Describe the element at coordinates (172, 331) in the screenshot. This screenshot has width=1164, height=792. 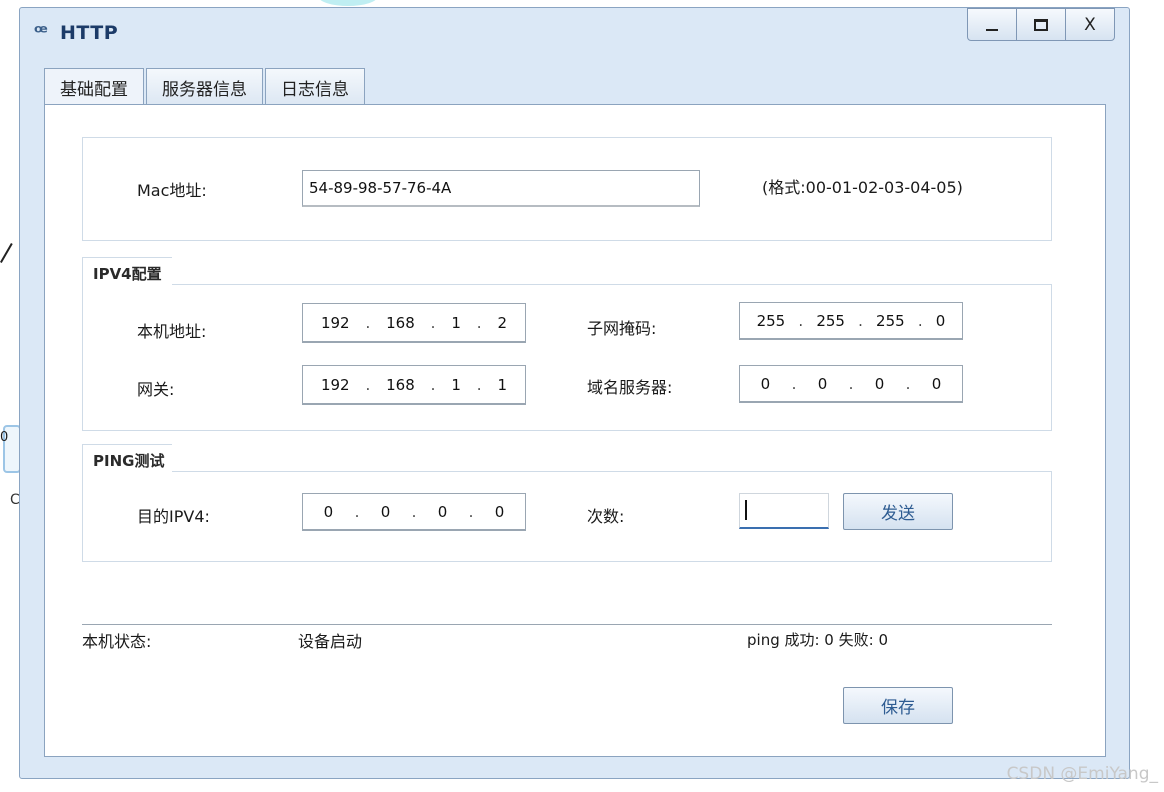
I see `local-ip-label: 本机地址:` at that location.